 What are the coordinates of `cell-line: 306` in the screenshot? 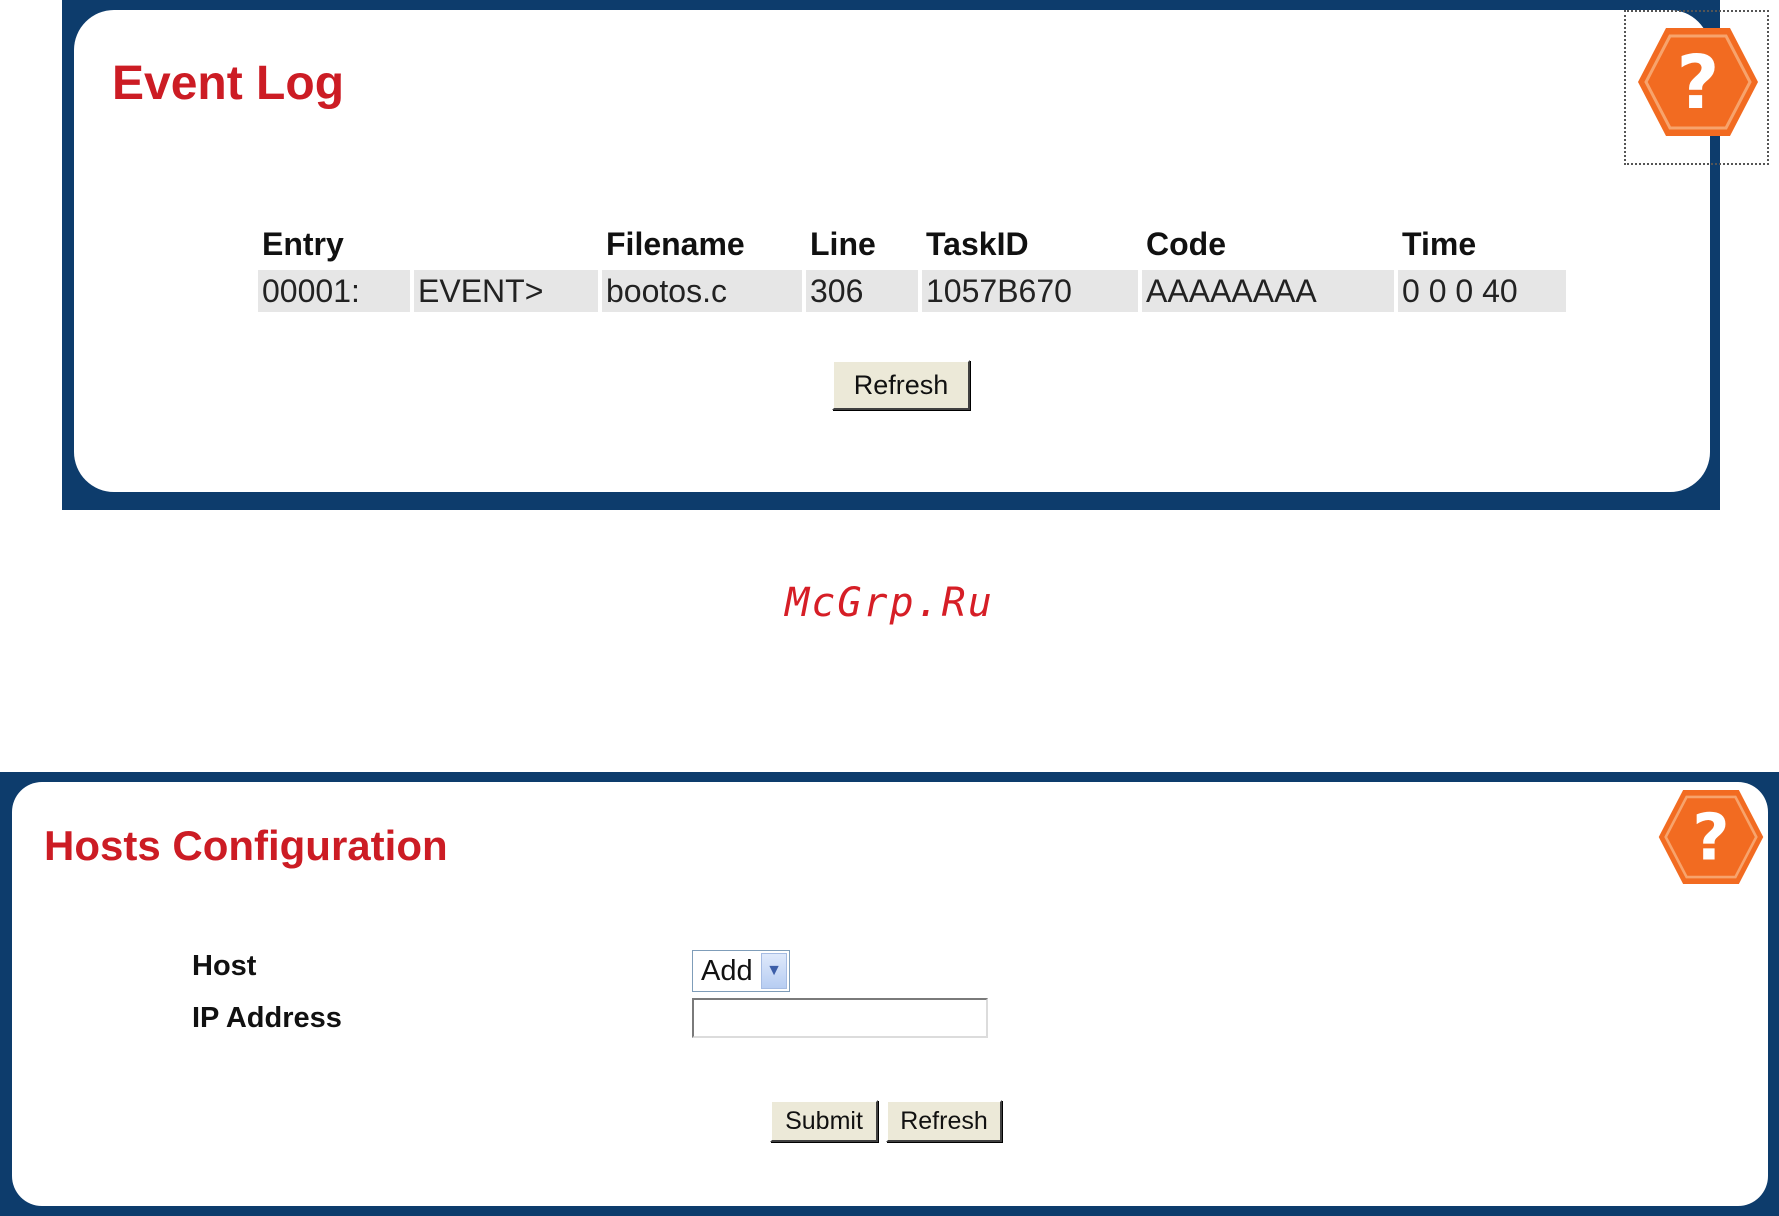 It's located at (862, 291).